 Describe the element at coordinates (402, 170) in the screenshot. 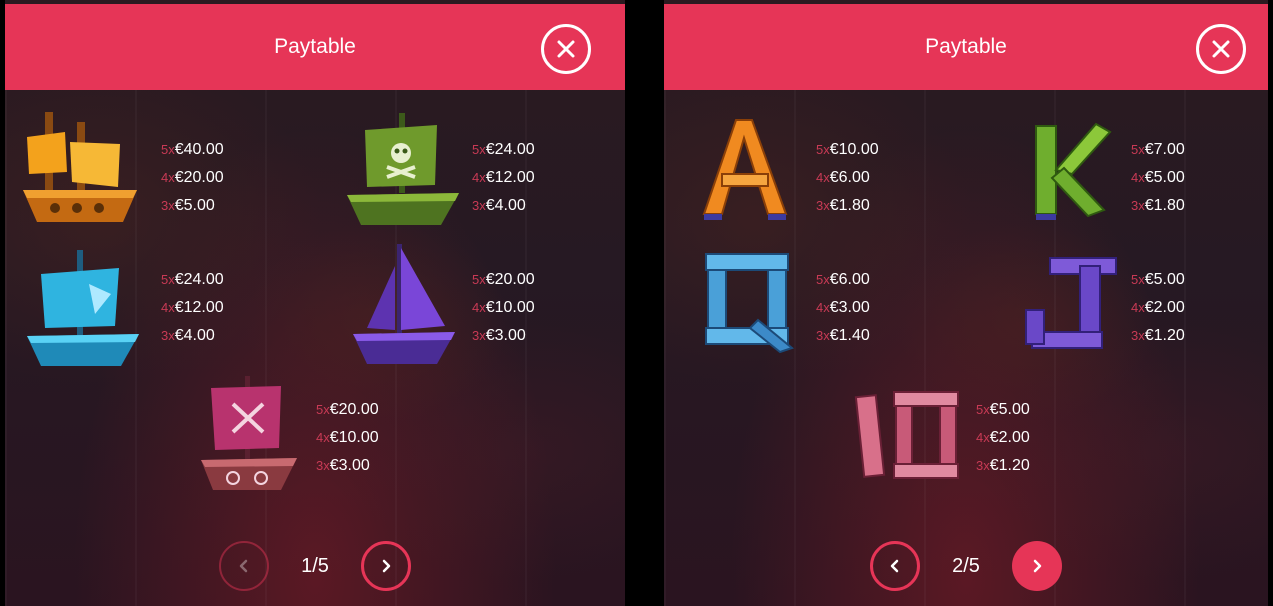

I see `green-pirate-ship-icon` at that location.